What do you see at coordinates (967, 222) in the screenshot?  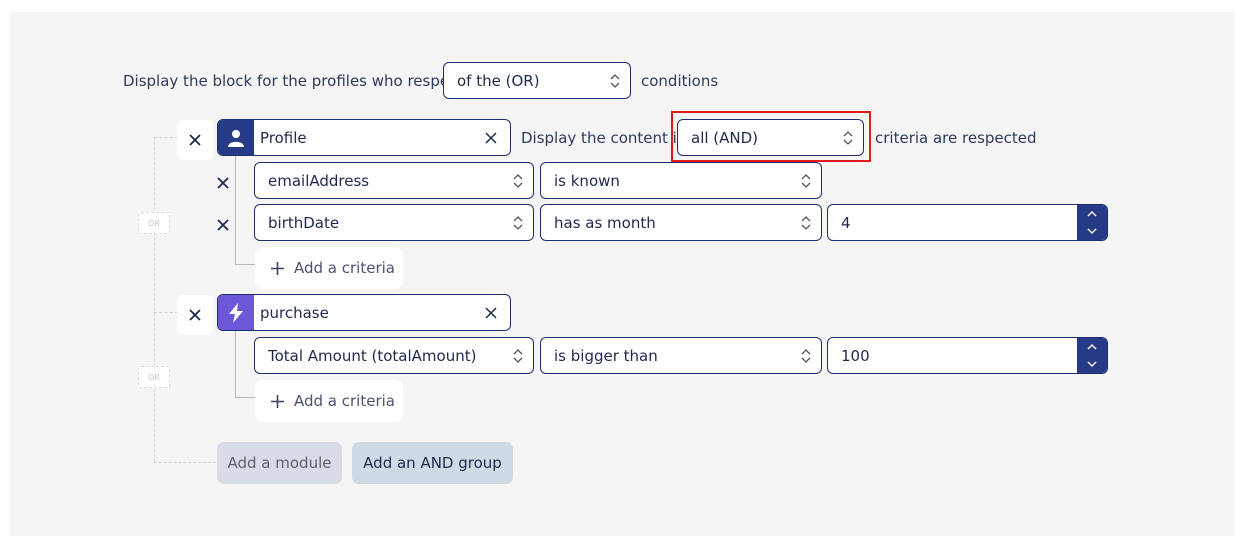 I see `criteria-value-input: 4` at bounding box center [967, 222].